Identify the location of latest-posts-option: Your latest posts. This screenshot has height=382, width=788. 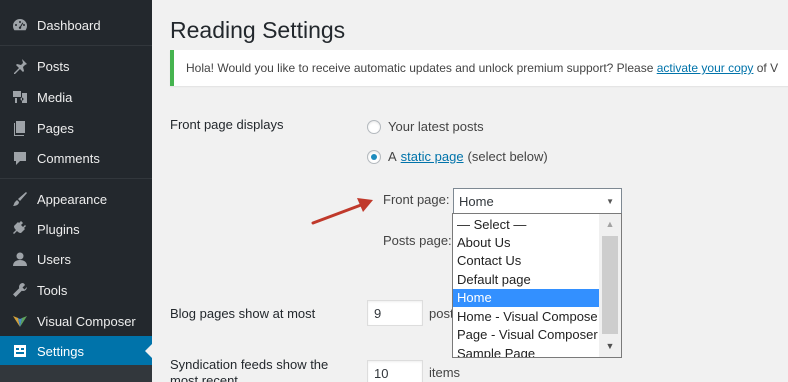
(425, 126).